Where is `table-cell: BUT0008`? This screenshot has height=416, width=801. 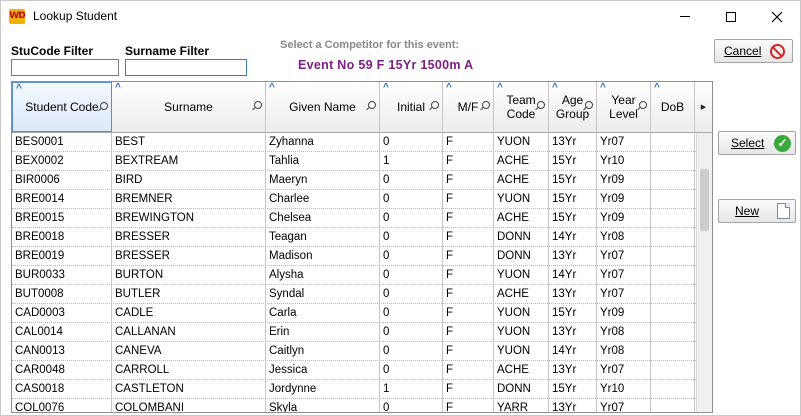 table-cell: BUT0008 is located at coordinates (62, 294).